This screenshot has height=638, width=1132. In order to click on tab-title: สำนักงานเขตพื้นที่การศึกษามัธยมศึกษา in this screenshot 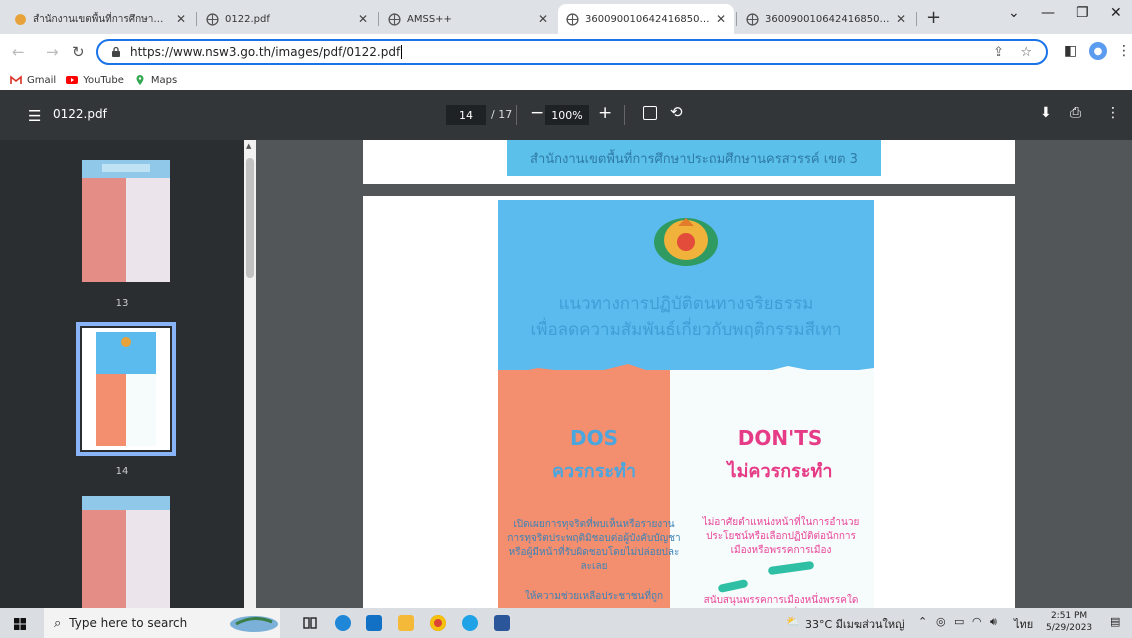, I will do `click(101, 19)`.